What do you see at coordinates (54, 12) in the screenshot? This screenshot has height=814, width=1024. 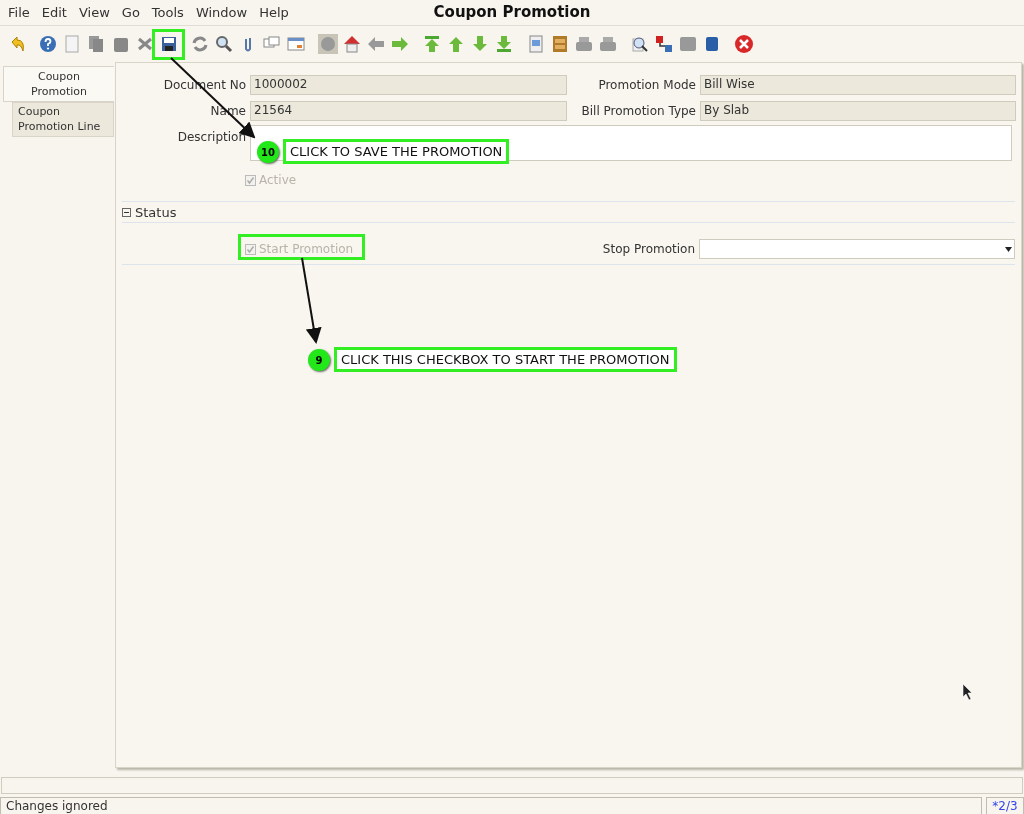 I see `menu-item: Edit` at bounding box center [54, 12].